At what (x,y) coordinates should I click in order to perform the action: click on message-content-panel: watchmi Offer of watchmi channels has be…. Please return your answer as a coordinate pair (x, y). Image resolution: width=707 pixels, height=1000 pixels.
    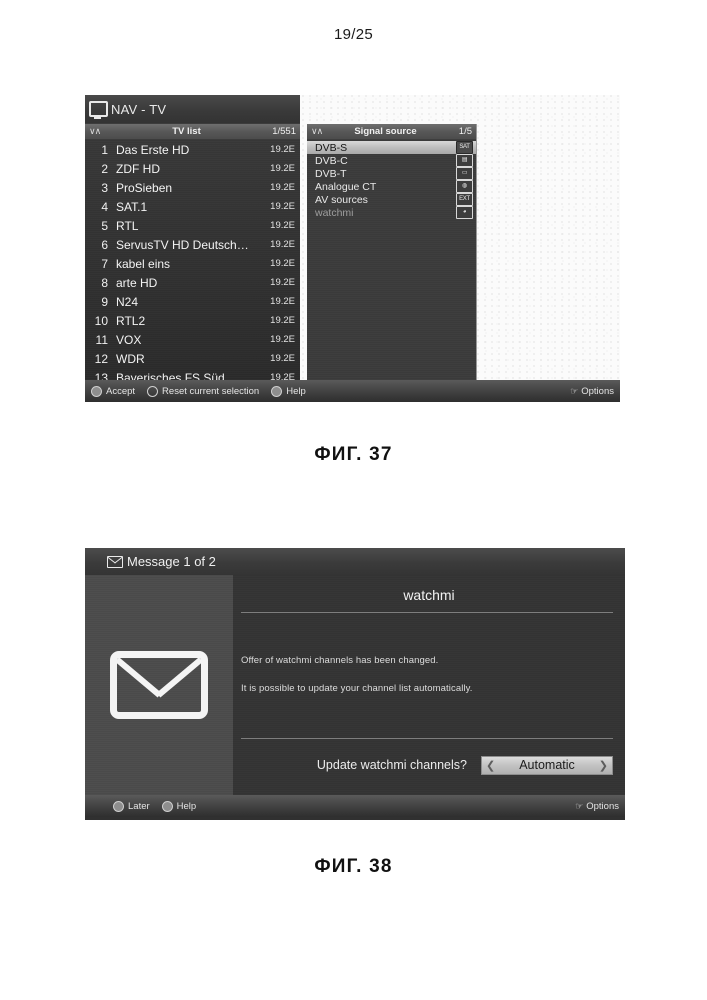
    Looking at the image, I should click on (429, 685).